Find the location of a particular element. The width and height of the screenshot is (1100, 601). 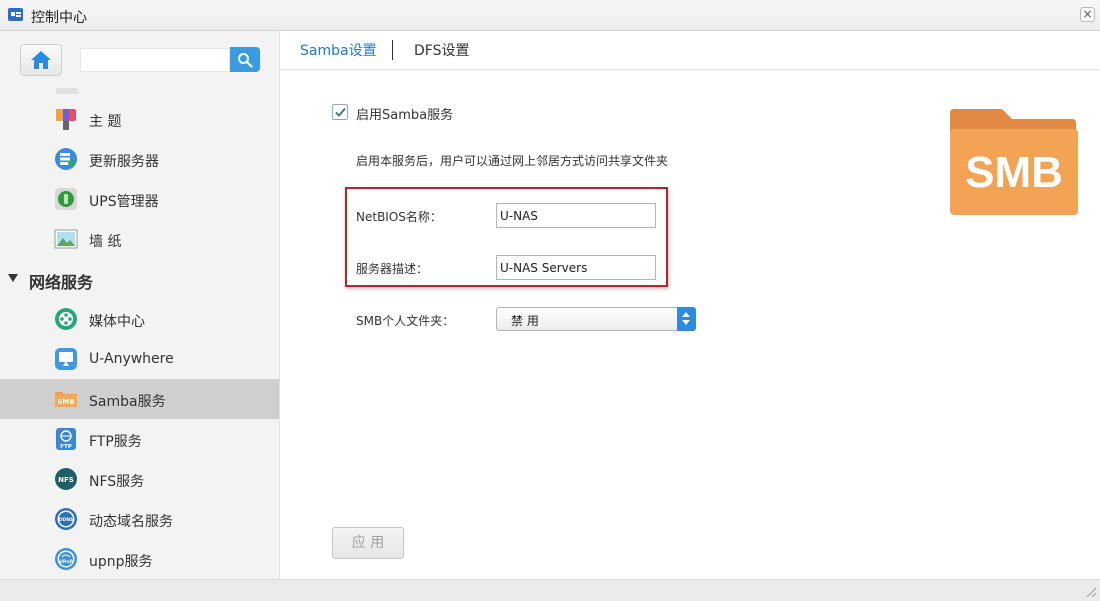

sidebar-item-label: Samba服务 is located at coordinates (127, 402).